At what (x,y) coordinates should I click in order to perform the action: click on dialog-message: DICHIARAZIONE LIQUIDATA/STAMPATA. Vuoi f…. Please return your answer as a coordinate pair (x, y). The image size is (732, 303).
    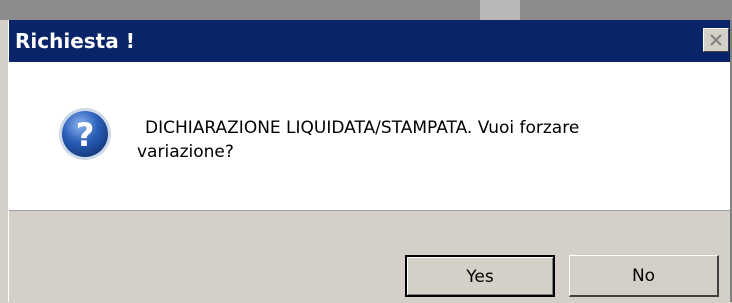
    Looking at the image, I should click on (417, 140).